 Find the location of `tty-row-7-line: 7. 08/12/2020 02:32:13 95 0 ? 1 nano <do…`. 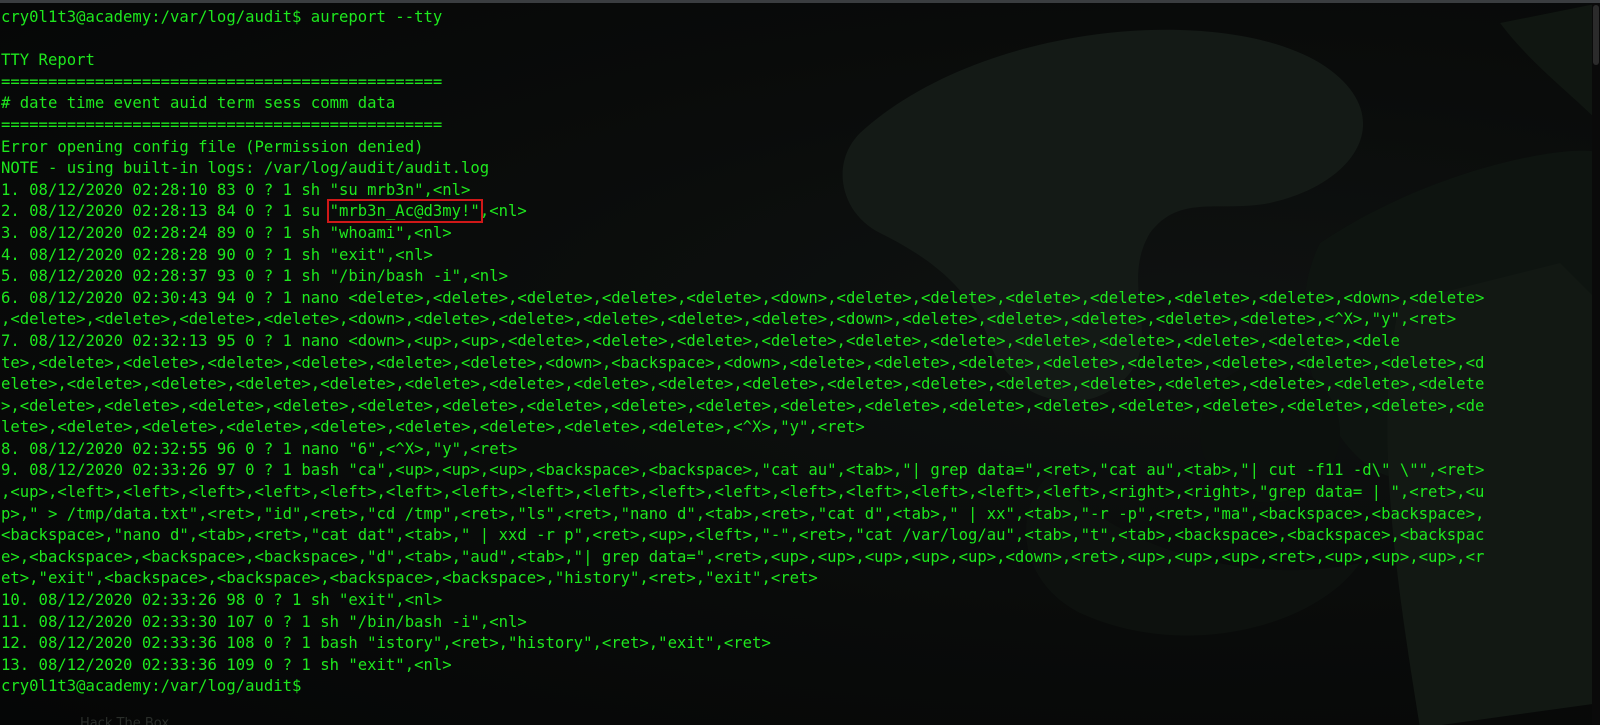

tty-row-7-line: 7. 08/12/2020 02:32:13 95 0 ? 1 nano <do… is located at coordinates (700, 340).